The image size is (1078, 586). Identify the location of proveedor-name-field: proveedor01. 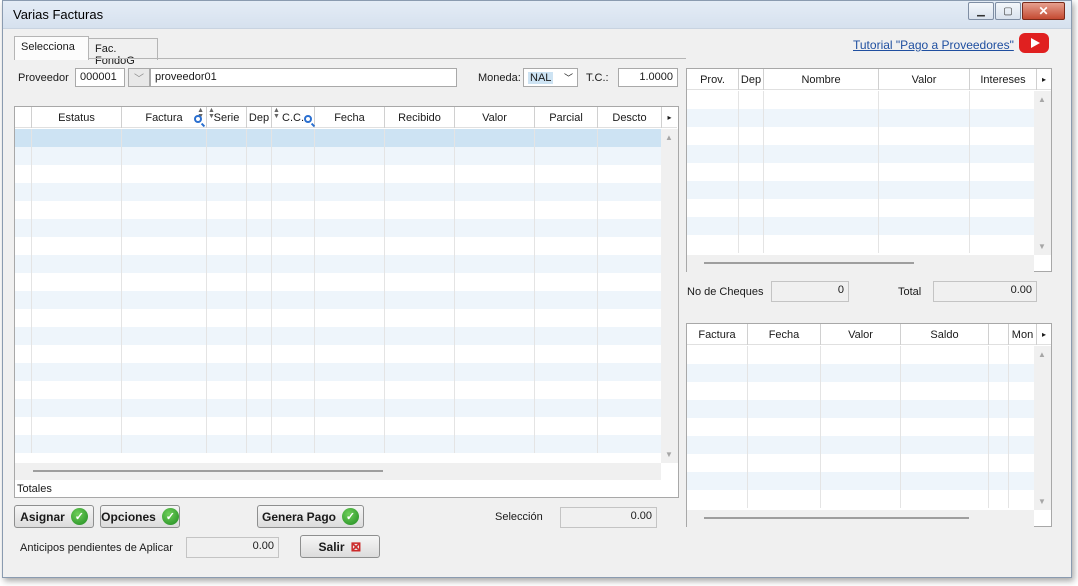
(303, 77).